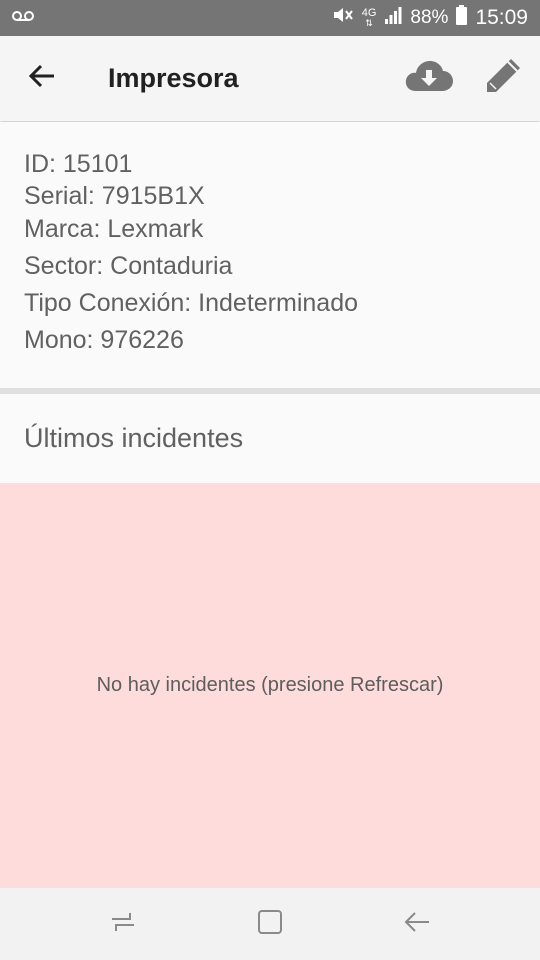 This screenshot has width=540, height=960. I want to click on download-button, so click(429, 78).